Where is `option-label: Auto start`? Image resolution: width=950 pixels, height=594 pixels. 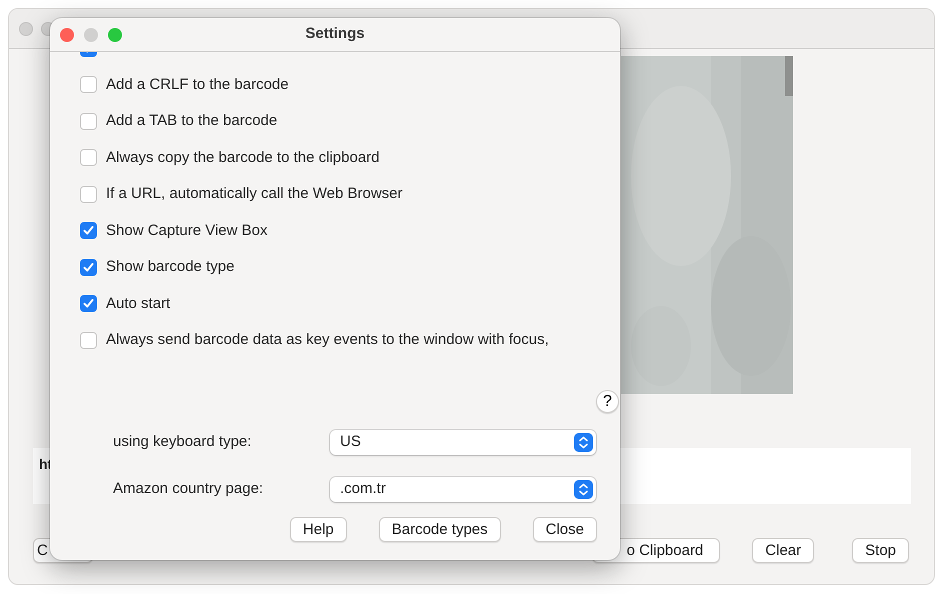 option-label: Auto start is located at coordinates (138, 304).